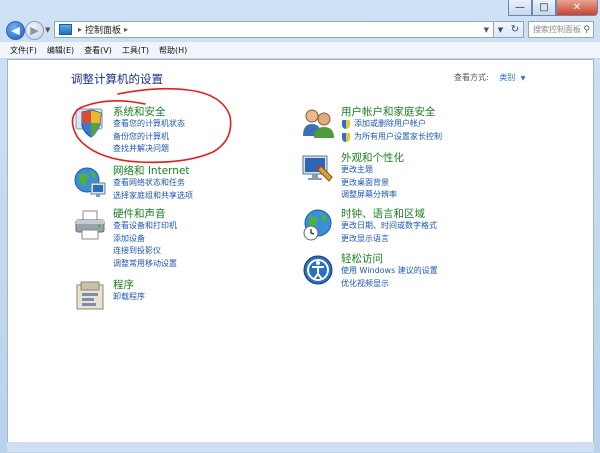 The width and height of the screenshot is (600, 453). What do you see at coordinates (145, 226) in the screenshot?
I see `link-devices-printers: 查看设备和打印机` at bounding box center [145, 226].